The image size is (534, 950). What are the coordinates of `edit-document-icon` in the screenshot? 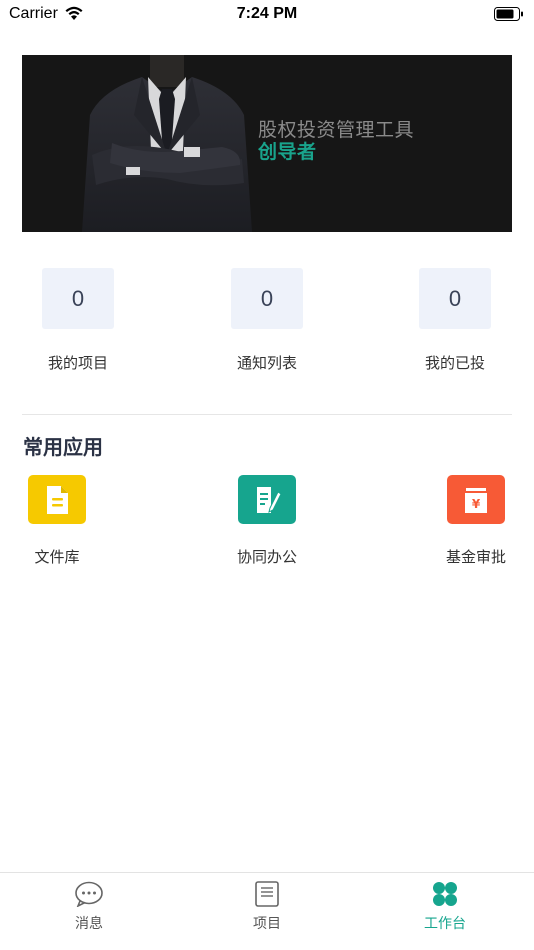 It's located at (267, 499).